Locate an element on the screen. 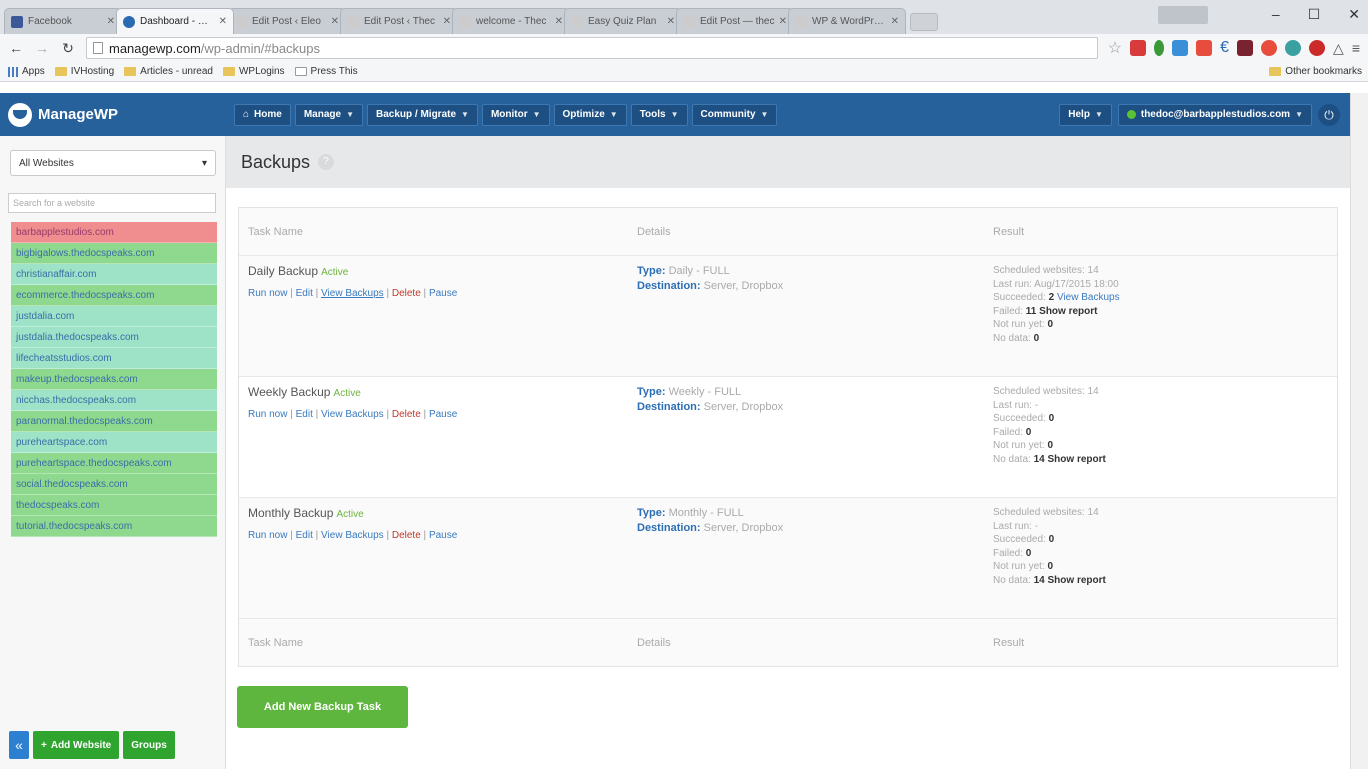  menu-home: ⌂ Home is located at coordinates (262, 114).